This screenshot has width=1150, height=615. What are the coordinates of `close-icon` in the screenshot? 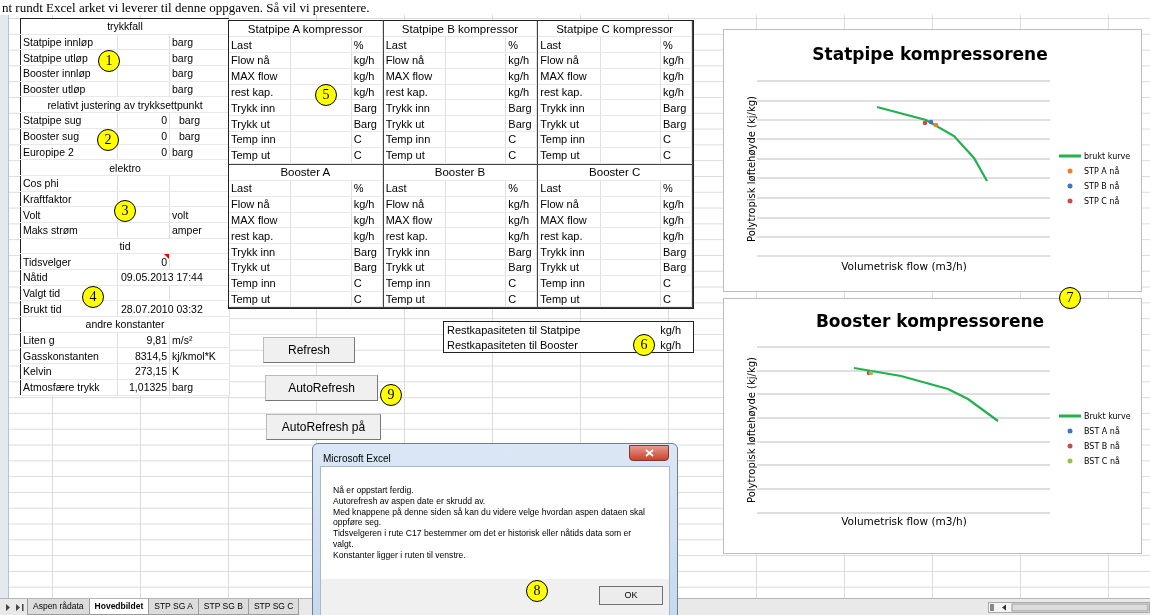 It's located at (649, 453).